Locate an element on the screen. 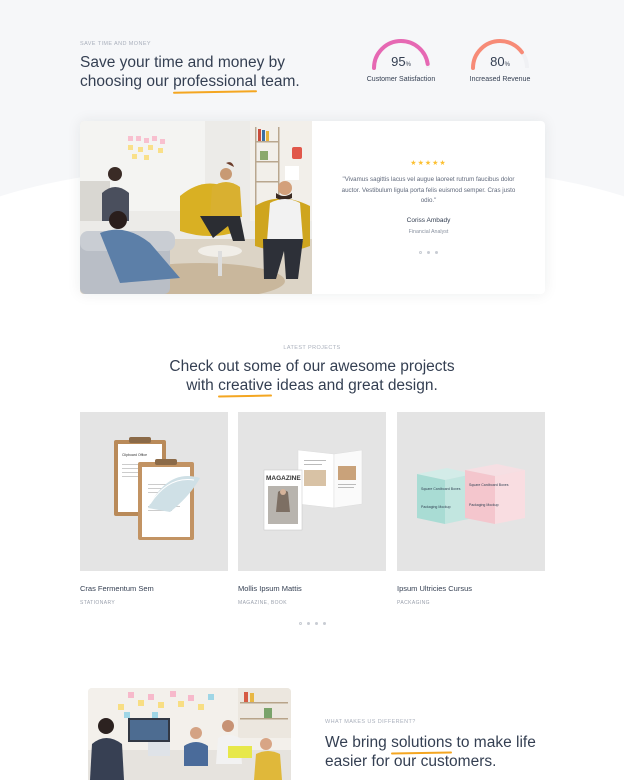  testimonial-author: Coriss Ambady is located at coordinates (428, 220).